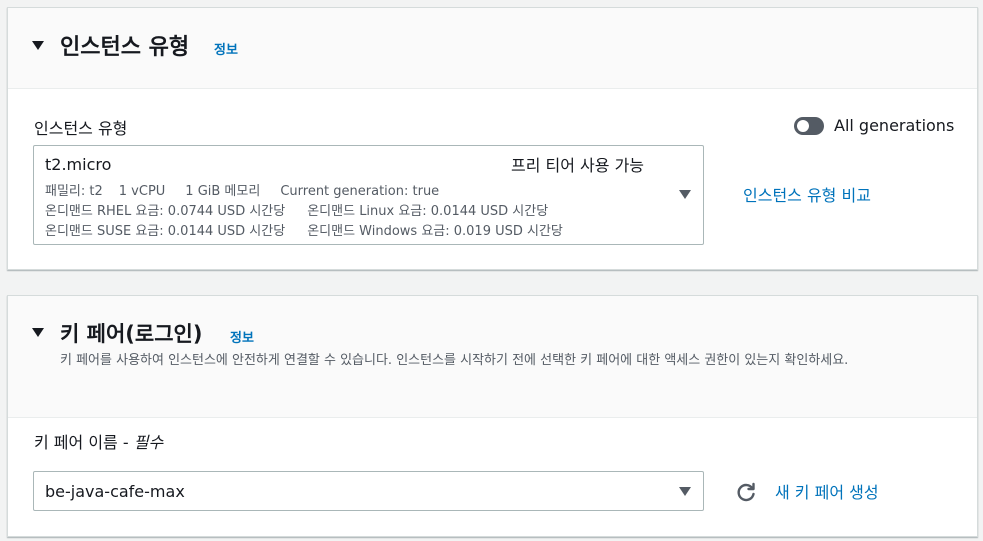  Describe the element at coordinates (578, 165) in the screenshot. I see `free-tier-badge: 프리 티어 사용 가능` at that location.